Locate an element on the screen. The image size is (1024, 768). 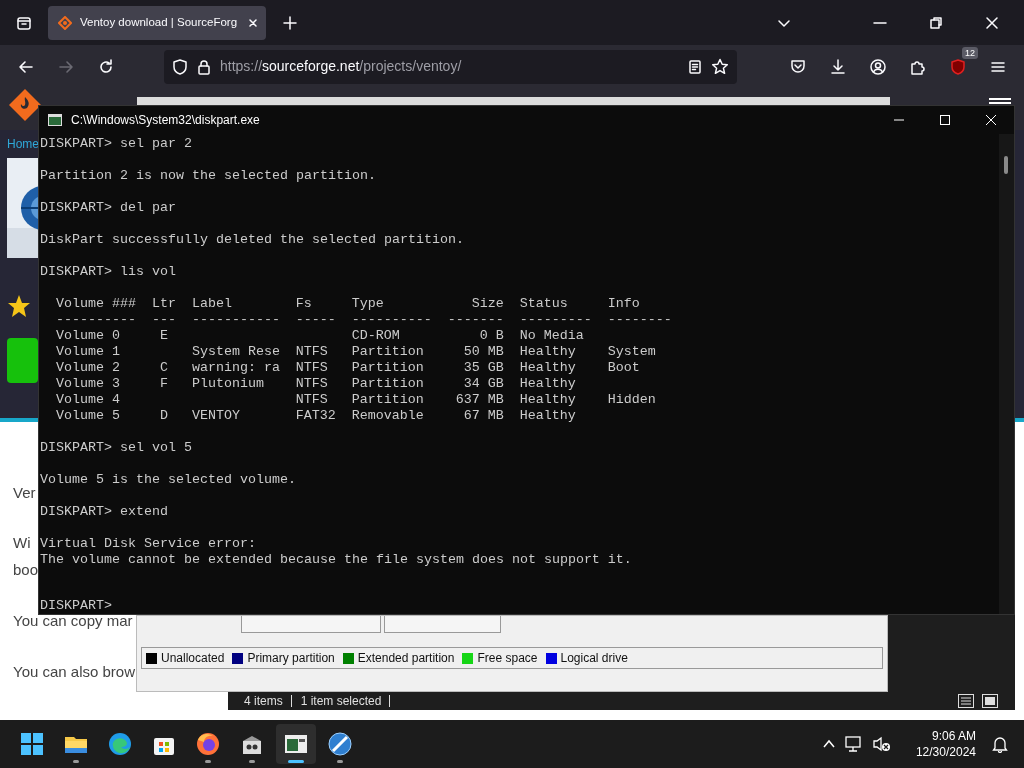
table-cell: 34 GB is located at coordinates (483, 384).